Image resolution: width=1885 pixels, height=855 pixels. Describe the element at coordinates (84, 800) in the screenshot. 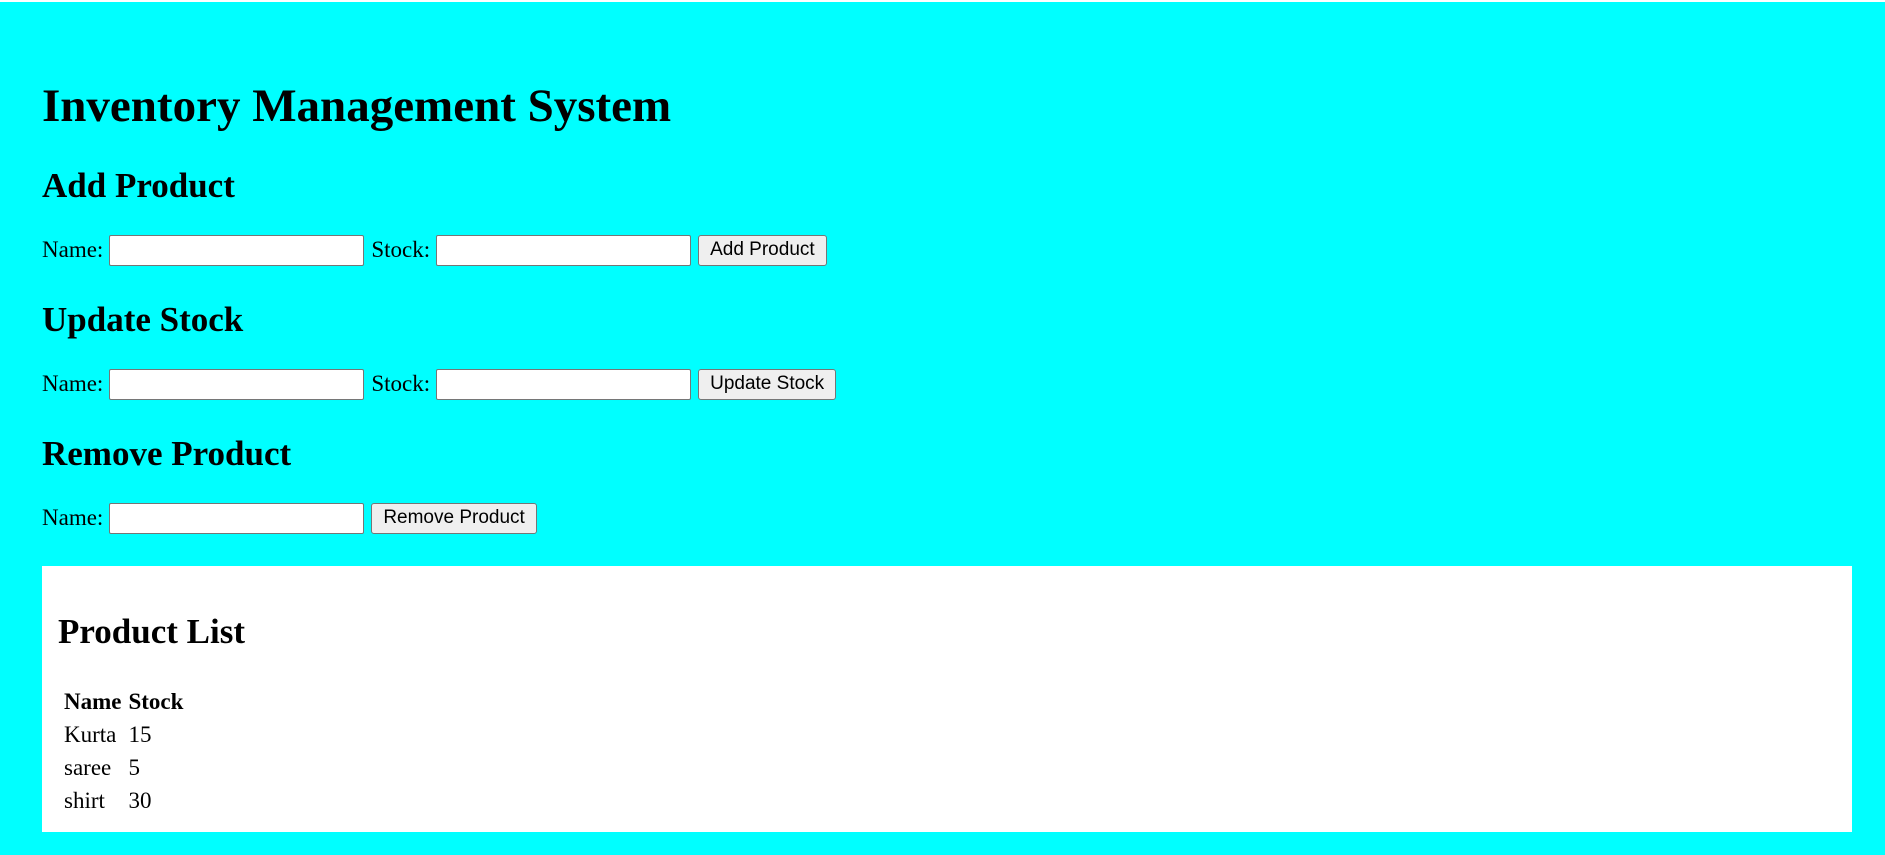

I see `product-name-cell: shirt` at that location.